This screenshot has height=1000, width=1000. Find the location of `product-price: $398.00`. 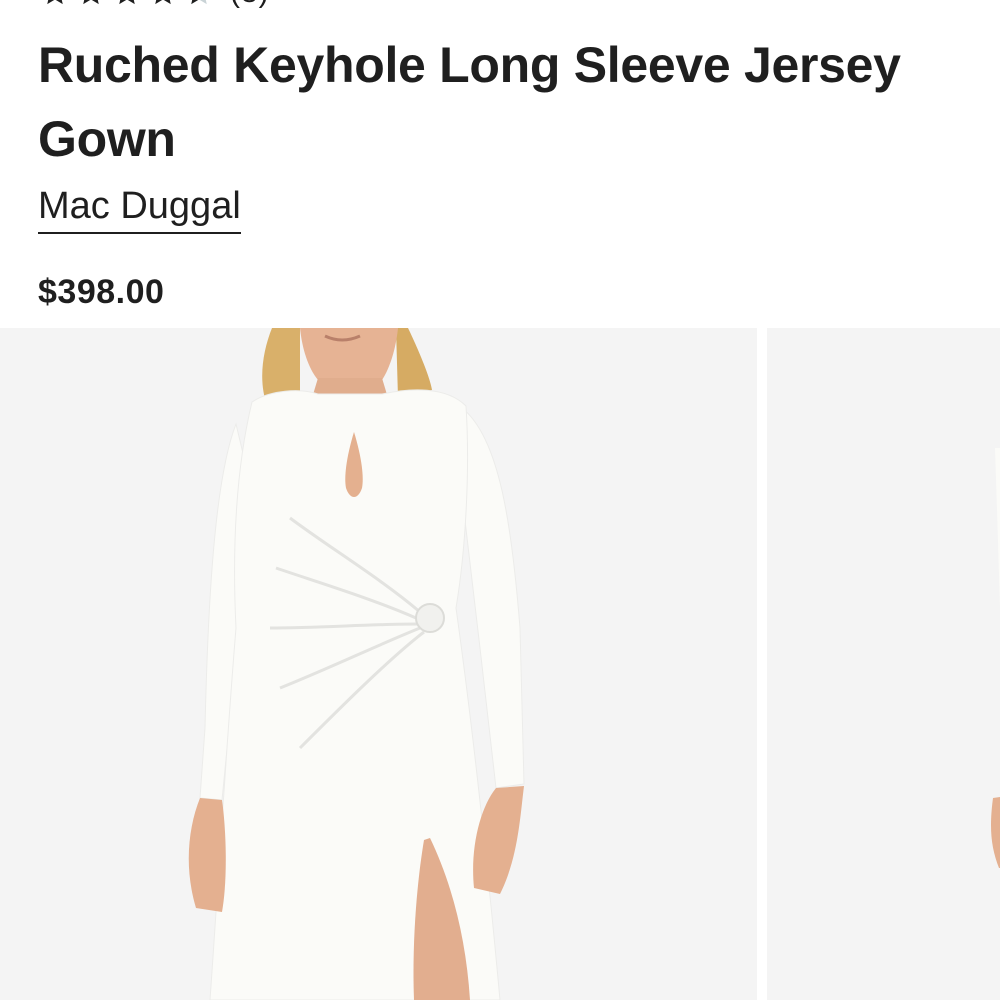

product-price: $398.00 is located at coordinates (101, 292).